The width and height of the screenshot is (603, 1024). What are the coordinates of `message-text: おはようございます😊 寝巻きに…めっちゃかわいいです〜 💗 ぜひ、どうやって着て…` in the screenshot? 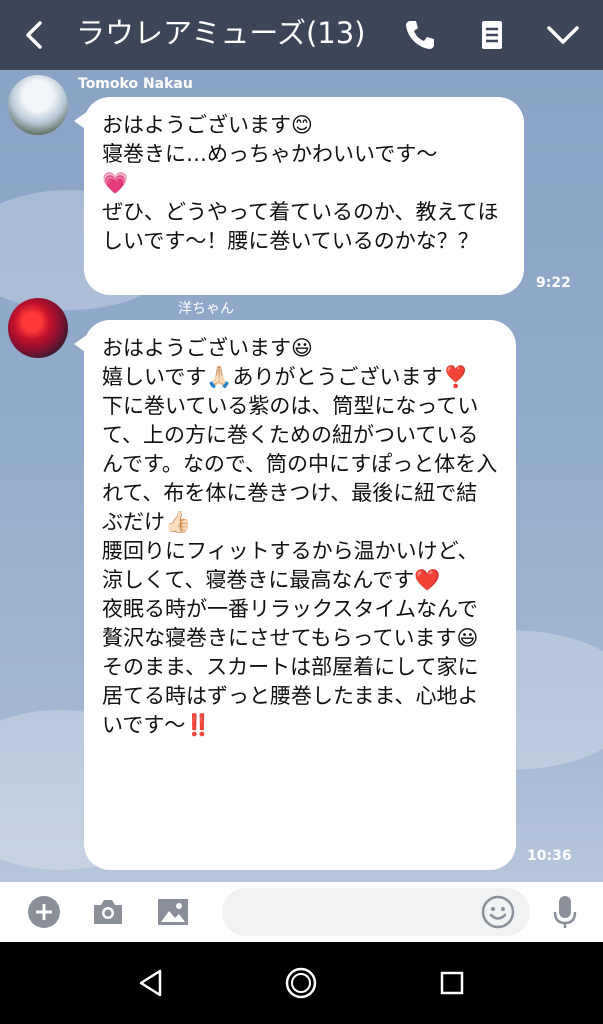 It's located at (300, 183).